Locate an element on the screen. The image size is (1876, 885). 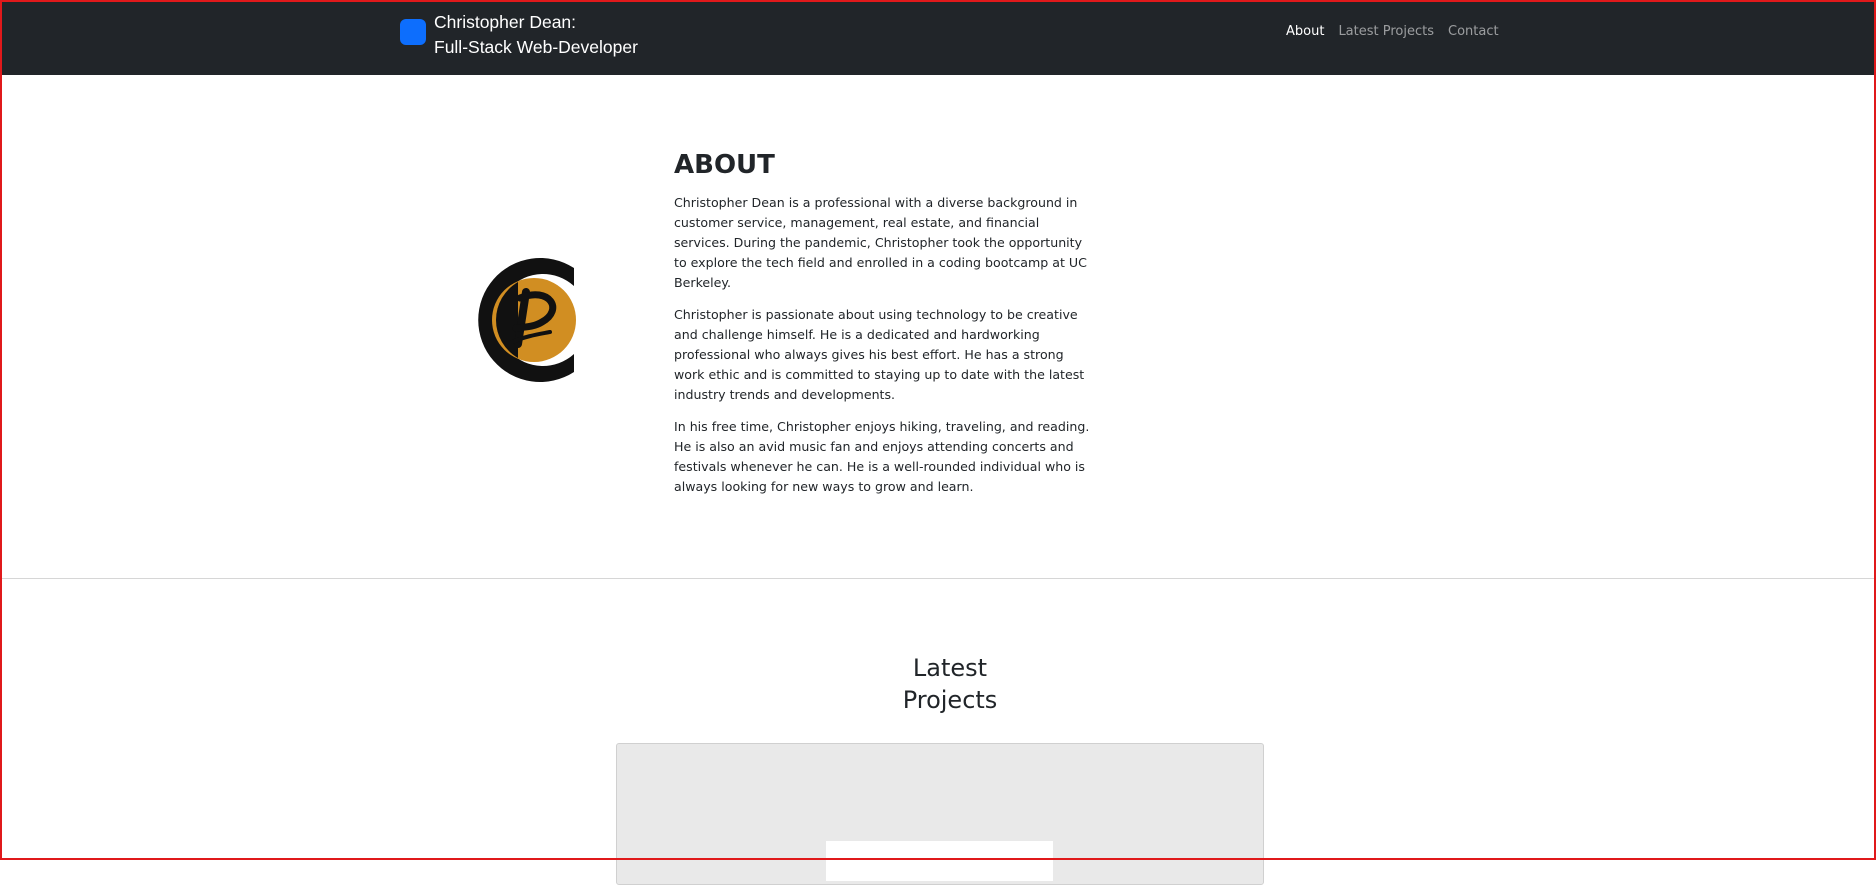
projects-title-line1: Latest is located at coordinates (950, 667).